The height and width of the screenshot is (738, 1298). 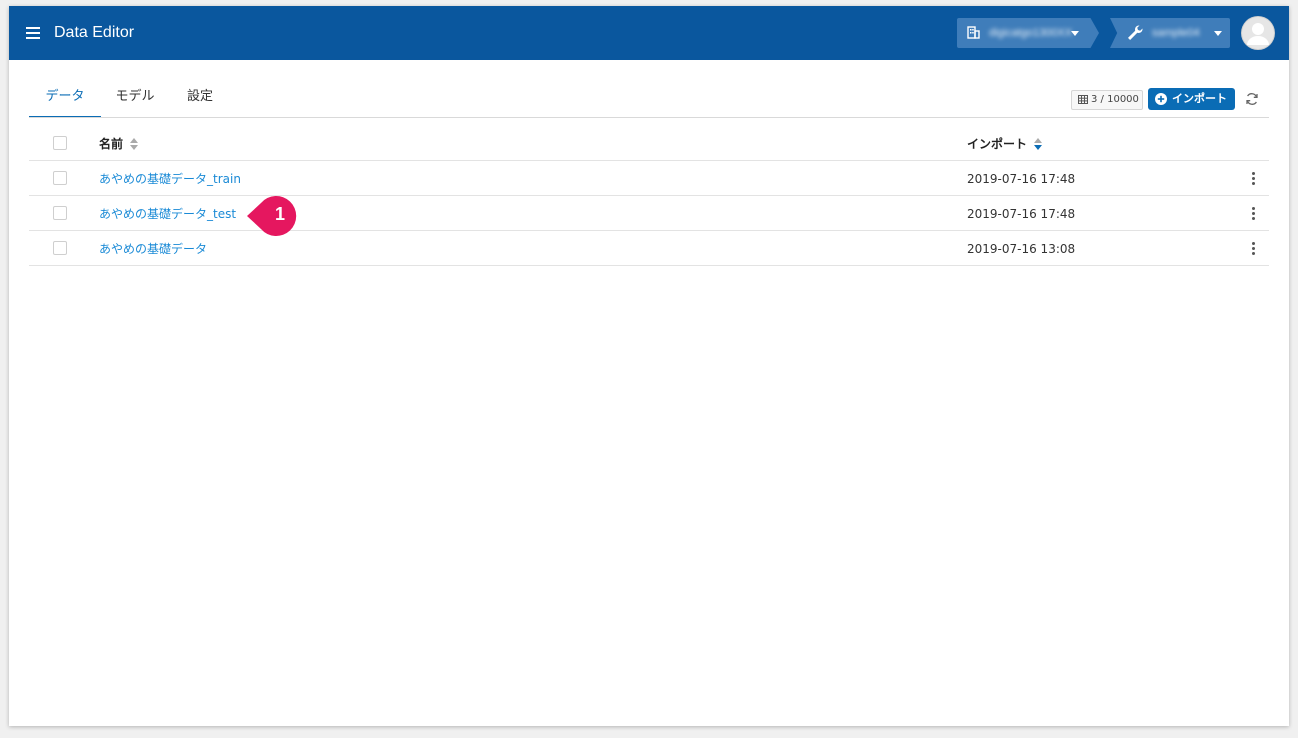 What do you see at coordinates (1115, 99) in the screenshot?
I see `data-count: 3 / 10000` at bounding box center [1115, 99].